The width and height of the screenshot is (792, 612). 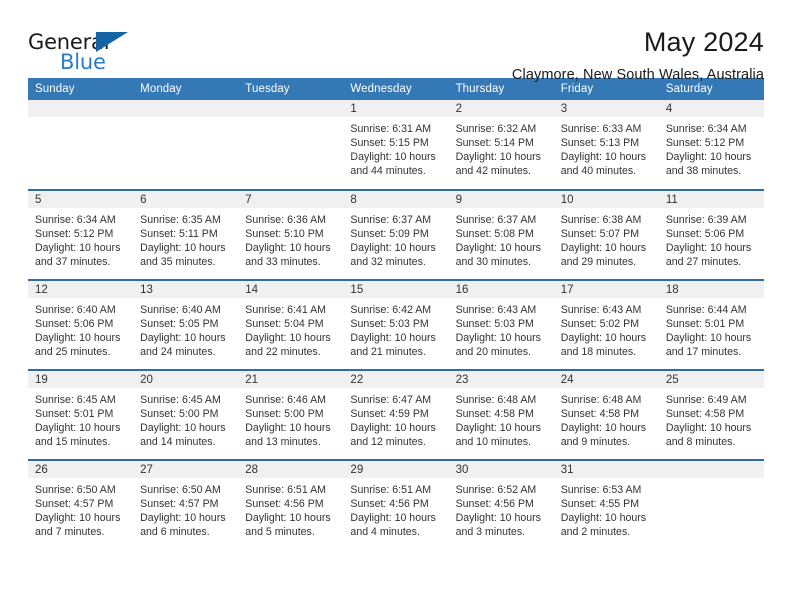 I want to click on day-number: 27, so click(x=186, y=469).